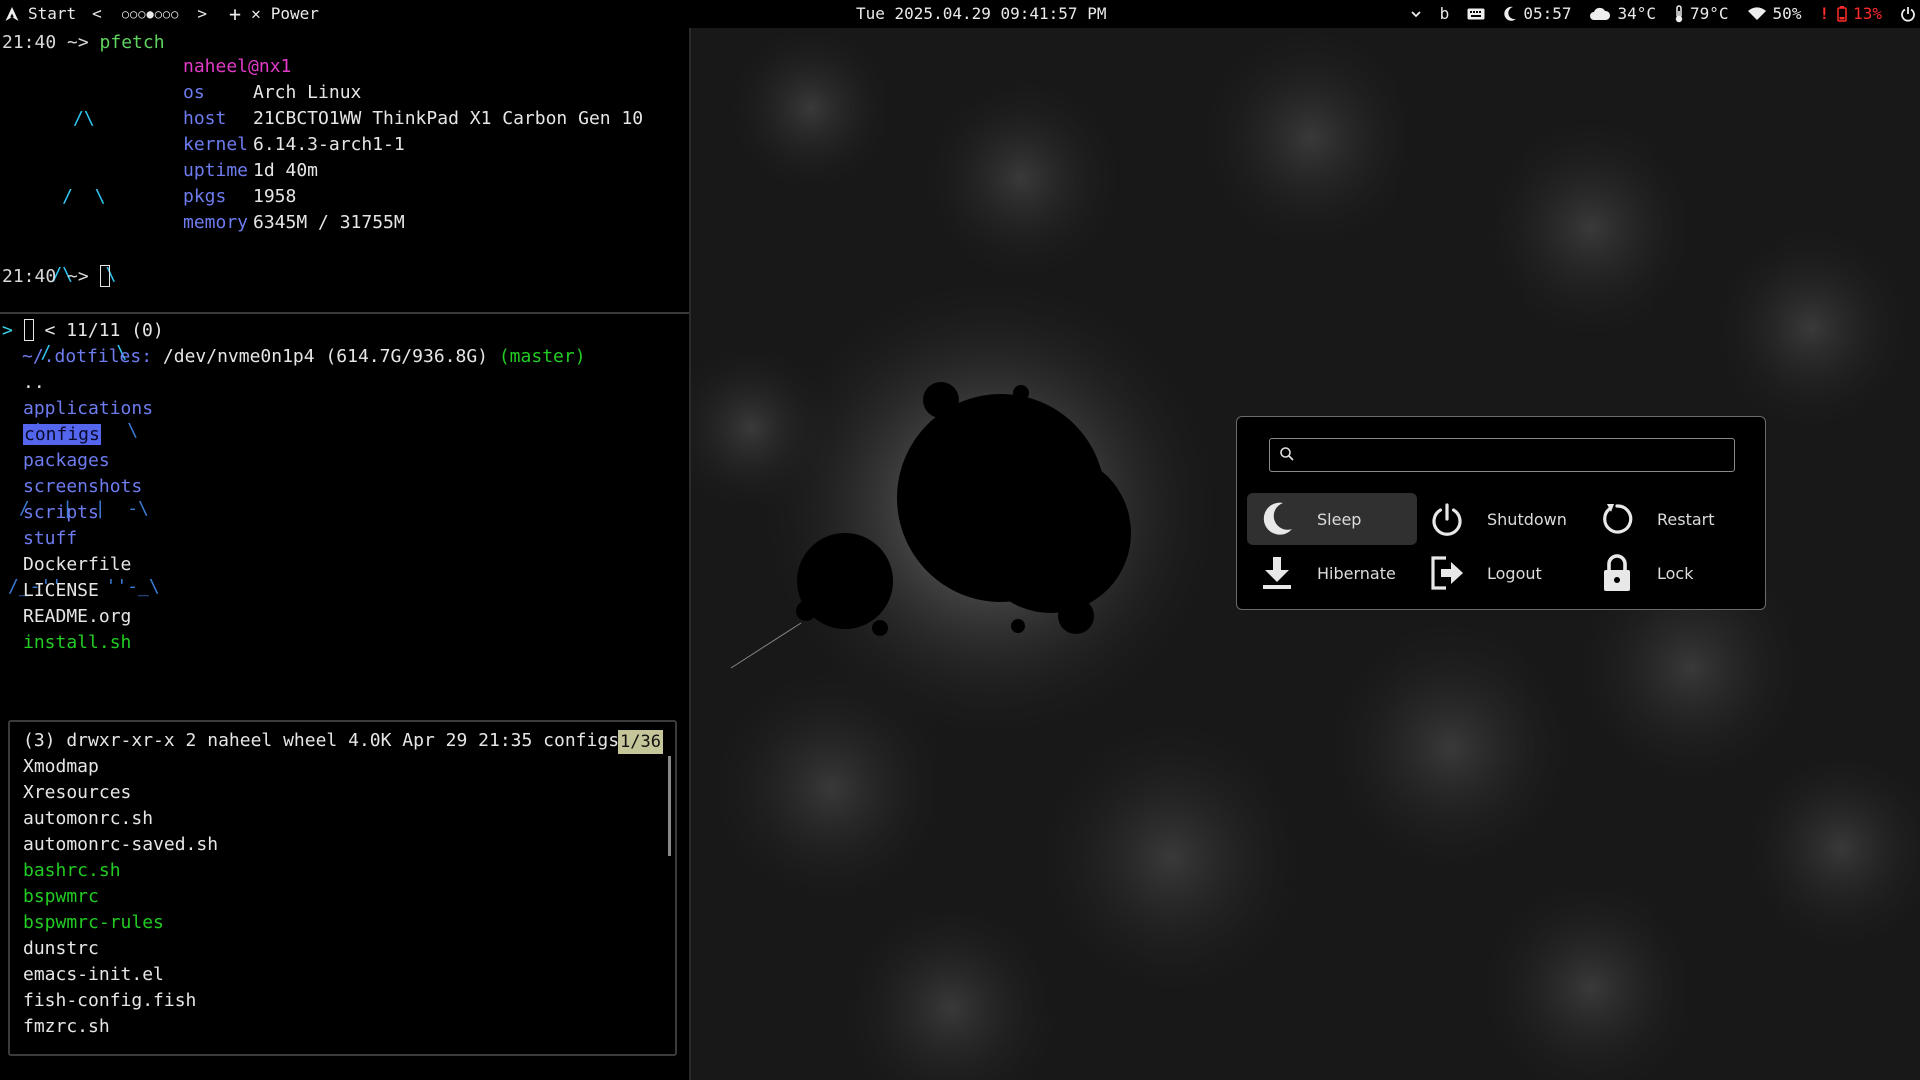 Image resolution: width=1920 pixels, height=1080 pixels. I want to click on workspace-indicator: ○○○●○○○, so click(151, 14).